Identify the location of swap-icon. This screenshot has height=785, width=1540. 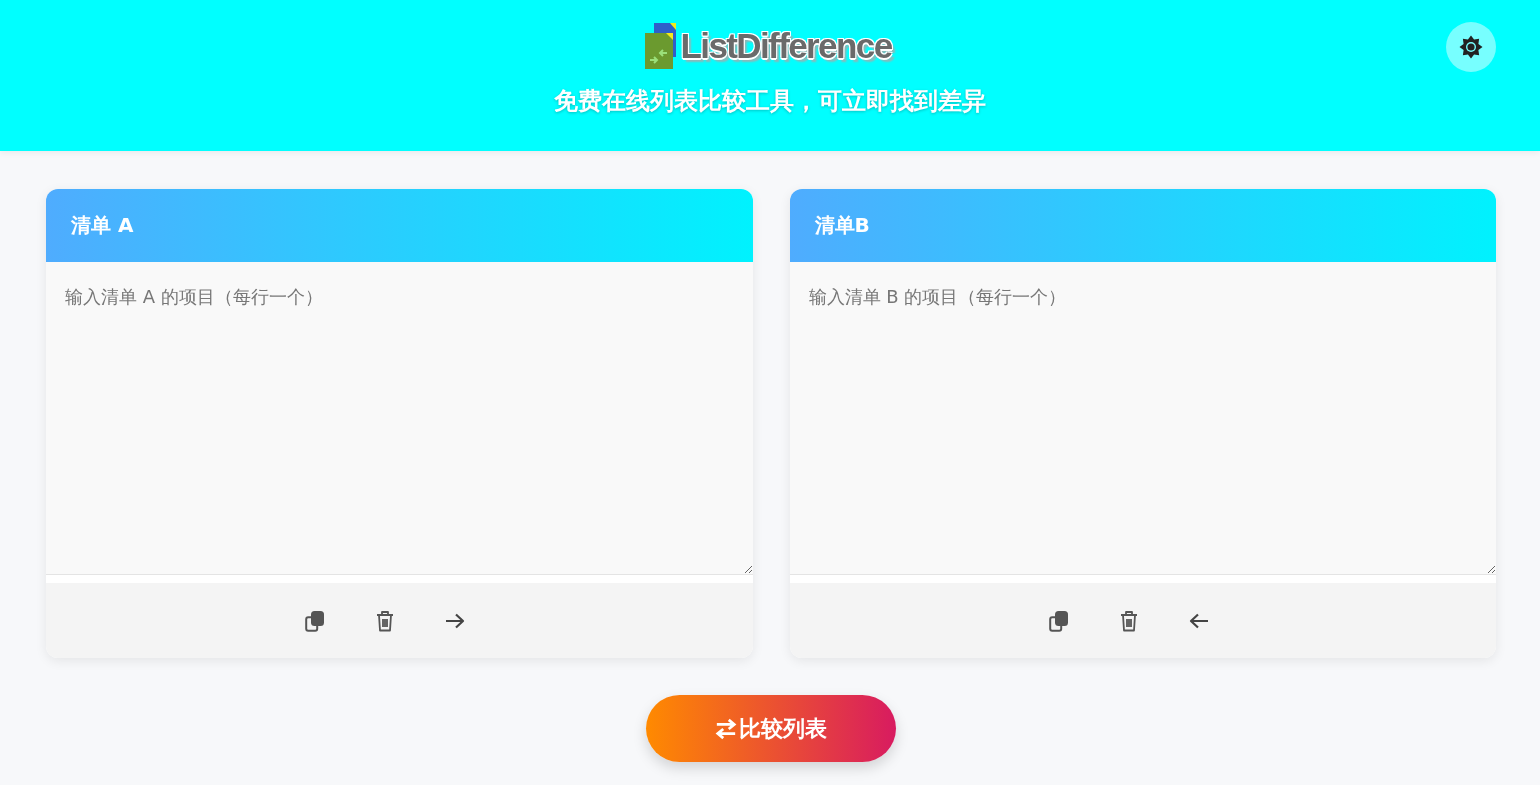
(726, 728).